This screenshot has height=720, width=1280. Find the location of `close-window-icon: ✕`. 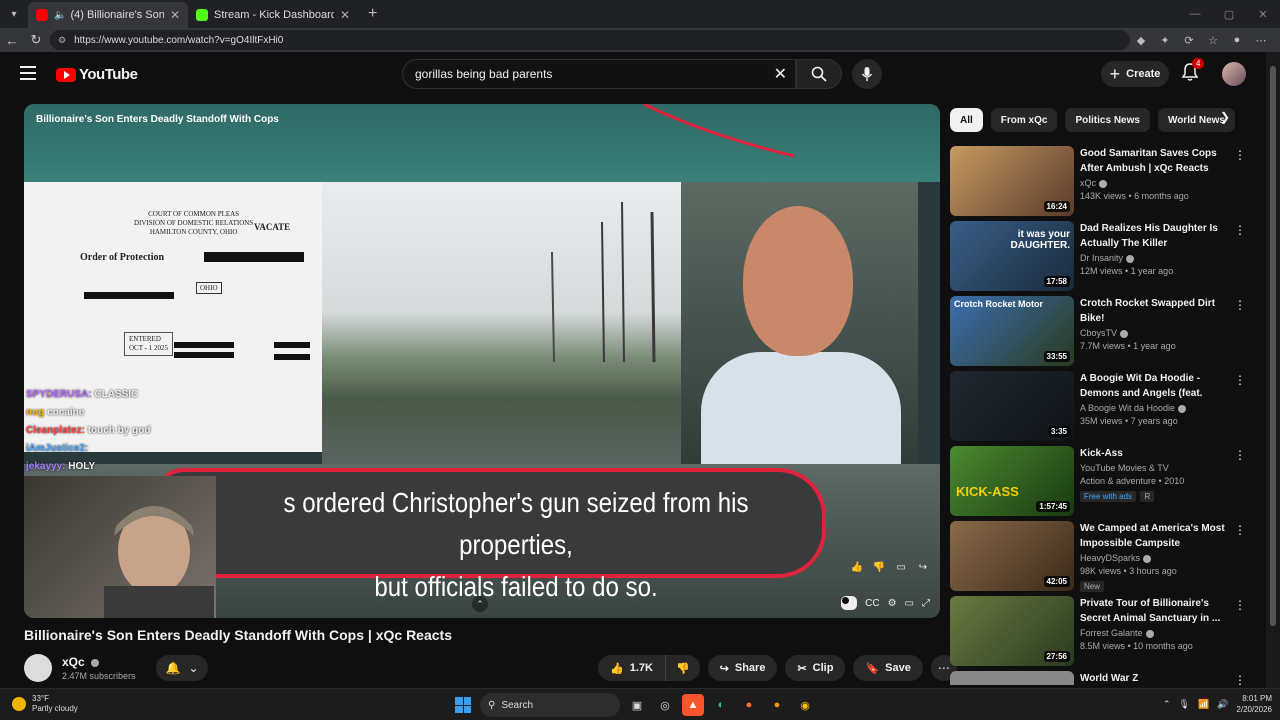

close-window-icon: ✕ is located at coordinates (1263, 14).